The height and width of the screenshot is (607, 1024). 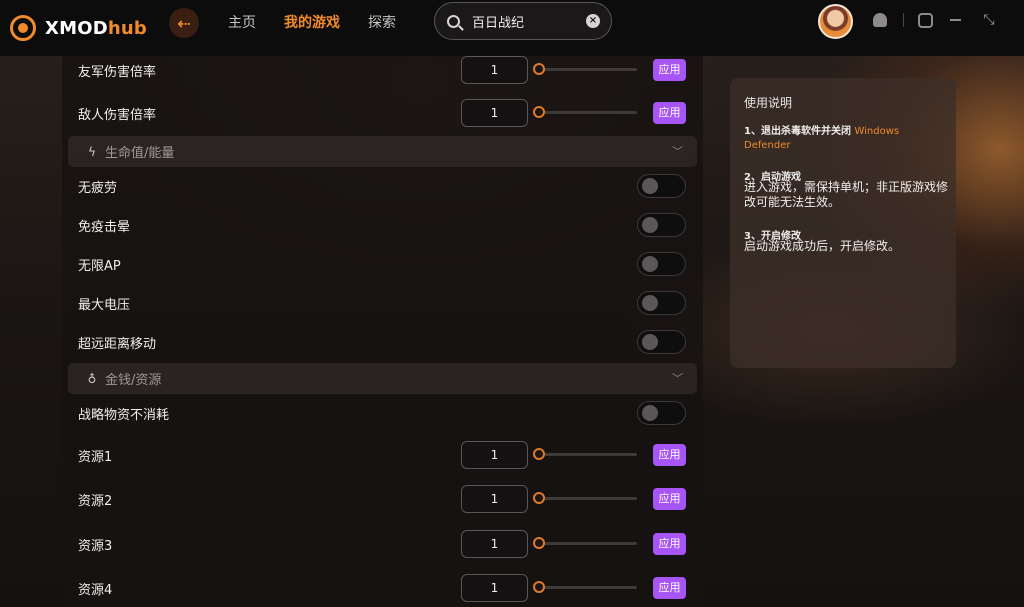 What do you see at coordinates (124, 415) in the screenshot?
I see `mod-label: 战略物资不消耗` at bounding box center [124, 415].